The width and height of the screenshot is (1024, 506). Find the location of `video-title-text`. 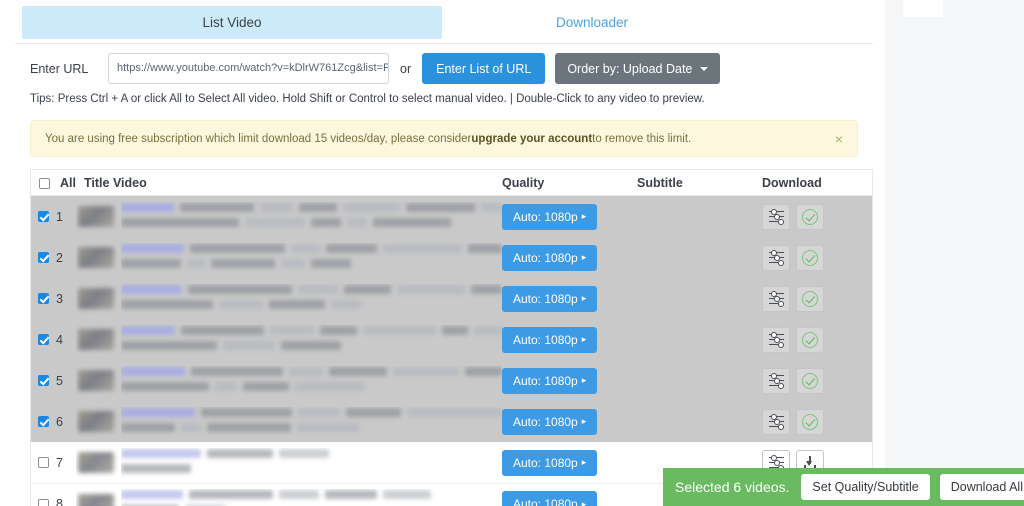

video-title-text is located at coordinates (311, 217).